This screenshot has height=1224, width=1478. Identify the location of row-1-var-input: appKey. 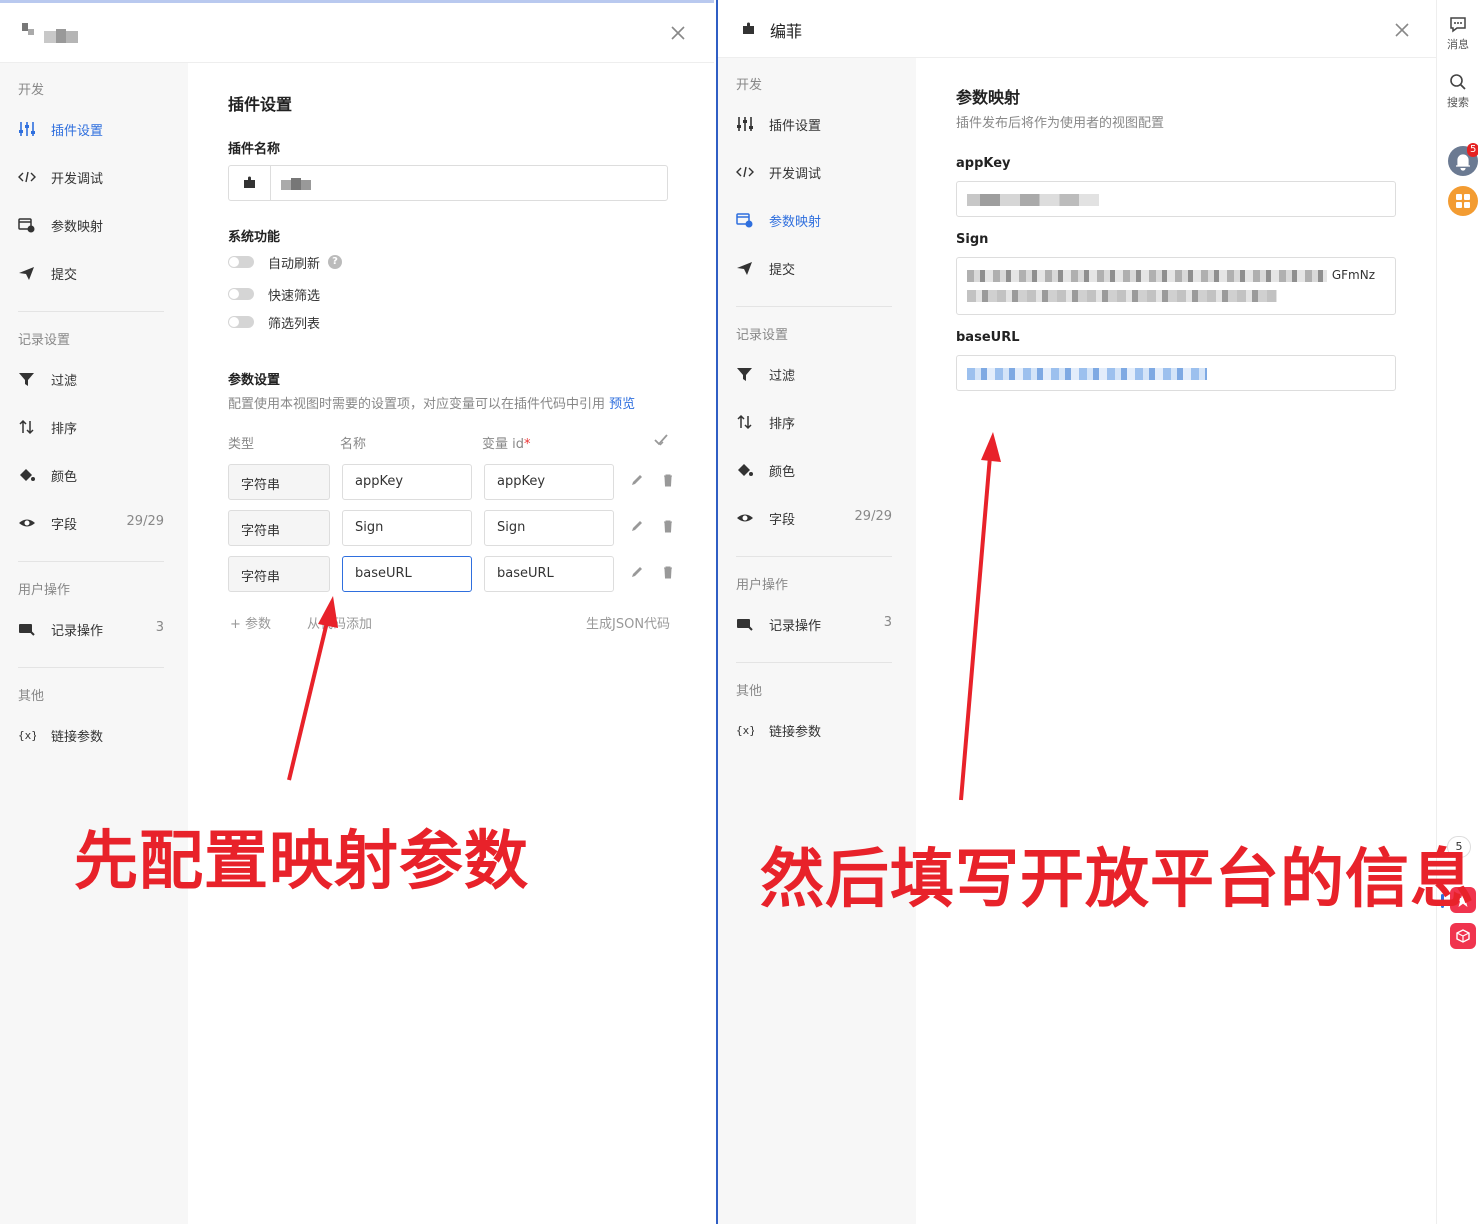
(549, 482).